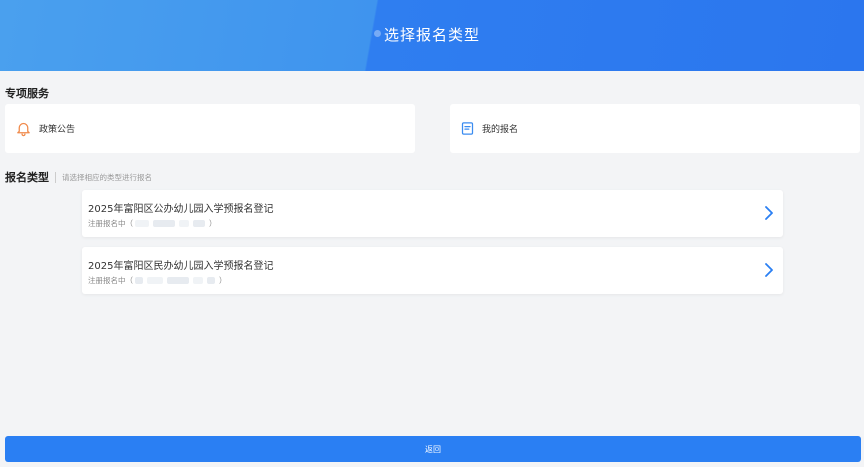 Image resolution: width=864 pixels, height=467 pixels. Describe the element at coordinates (181, 266) in the screenshot. I see `registration-item-name: 2025年富阳区民办幼儿园入学预报名登记` at that location.